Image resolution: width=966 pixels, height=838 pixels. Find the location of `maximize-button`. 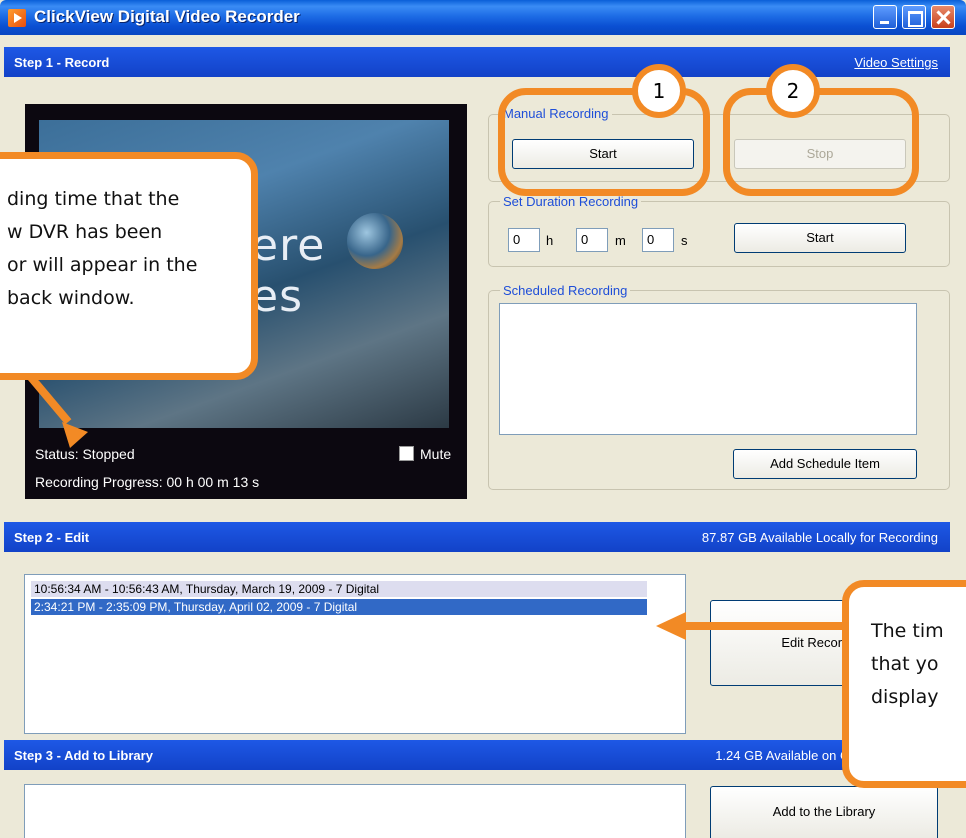

maximize-button is located at coordinates (914, 17).